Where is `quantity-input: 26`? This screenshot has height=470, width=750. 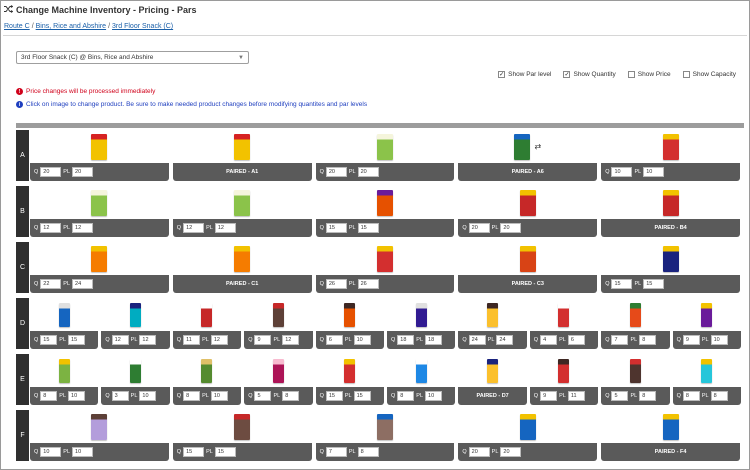 quantity-input: 26 is located at coordinates (336, 284).